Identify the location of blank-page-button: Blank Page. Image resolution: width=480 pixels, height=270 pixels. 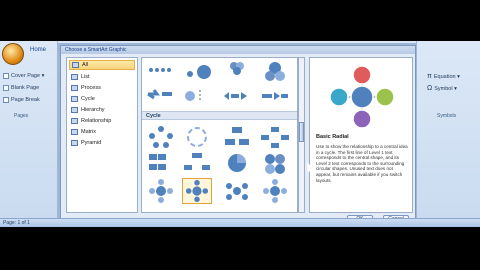
(21, 88).